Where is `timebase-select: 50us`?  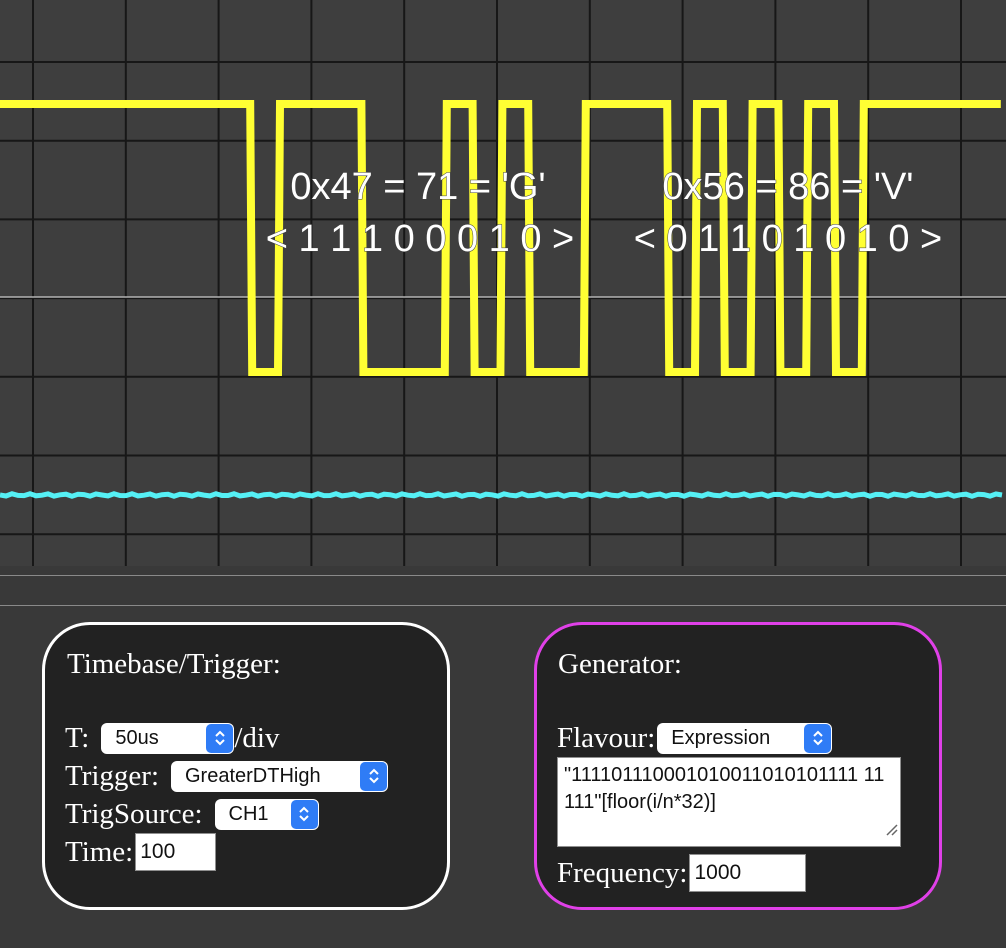
timebase-select: 50us is located at coordinates (168, 738).